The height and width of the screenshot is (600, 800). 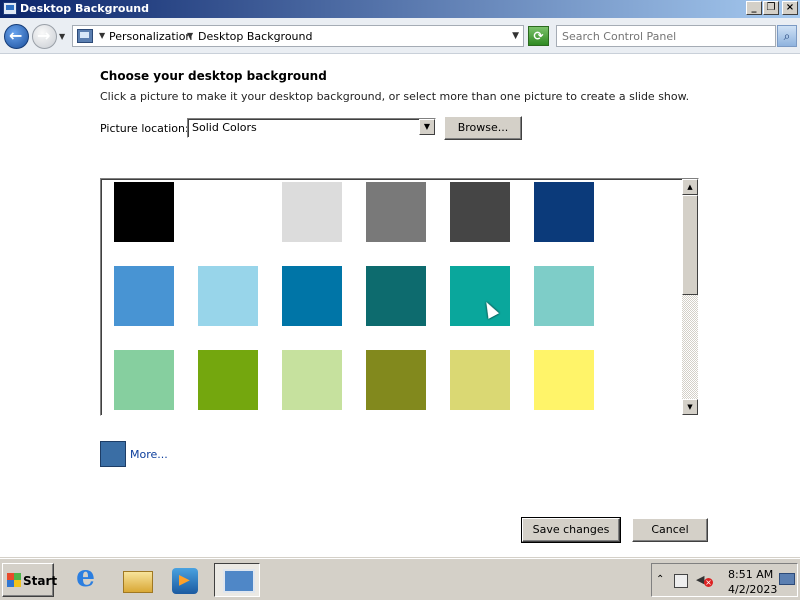 What do you see at coordinates (690, 297) in the screenshot?
I see `gallery-scrollbar: ▲ ▼` at bounding box center [690, 297].